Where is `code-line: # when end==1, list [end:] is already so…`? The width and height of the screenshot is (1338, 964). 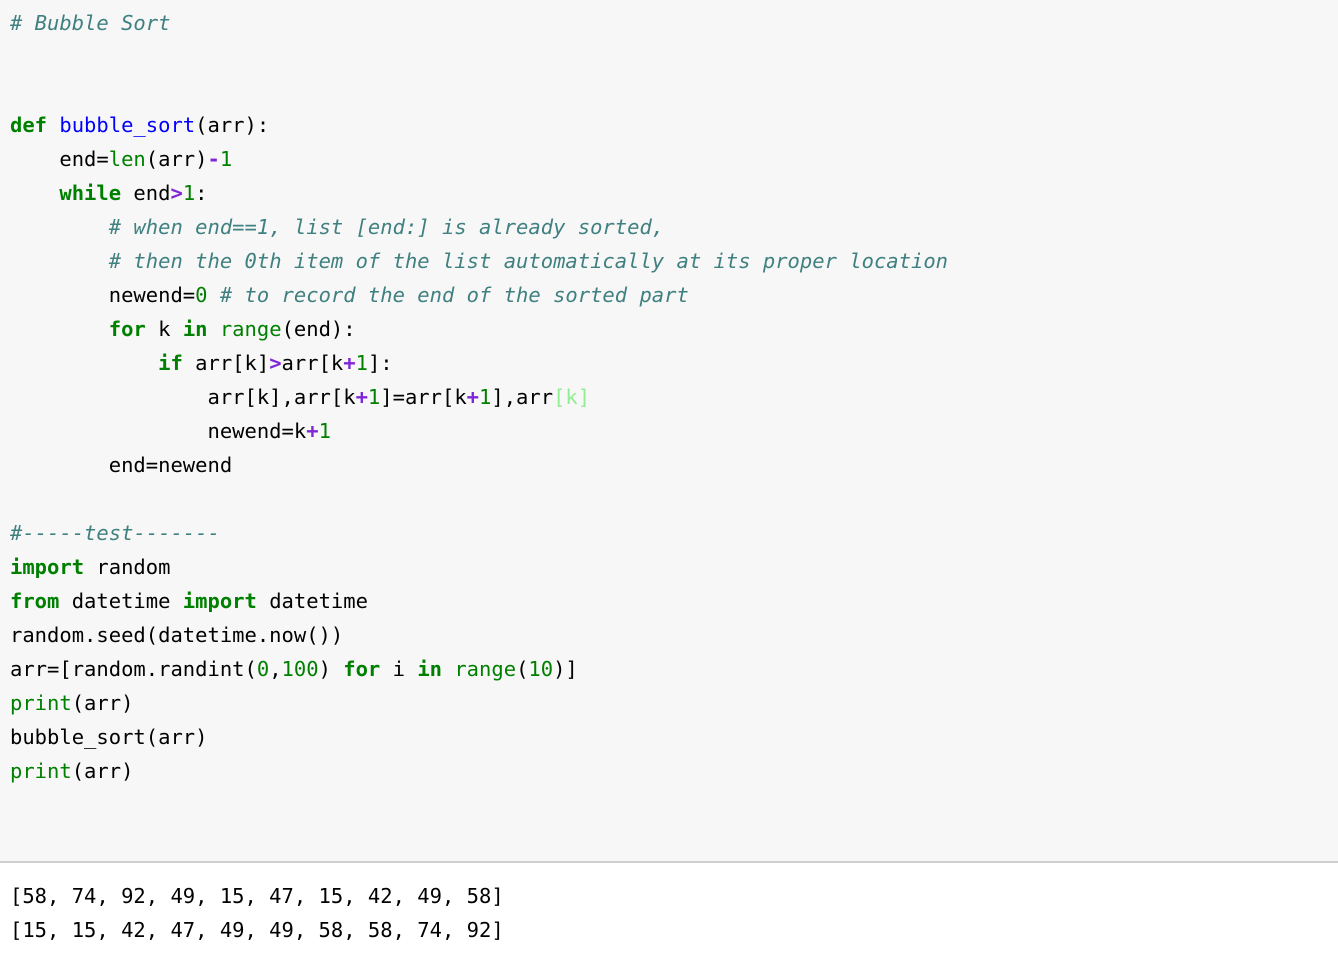 code-line: # when end==1, list [end:] is already so… is located at coordinates (674, 227).